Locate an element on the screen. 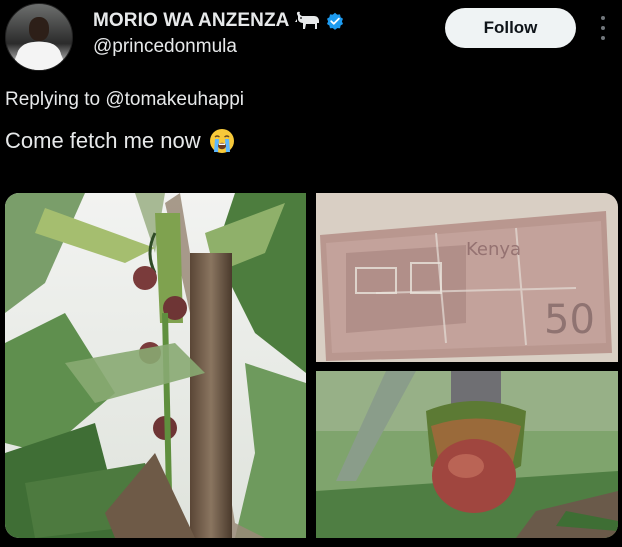 This screenshot has width=622, height=547. tweet-body: Come fetch me now is located at coordinates (103, 140).